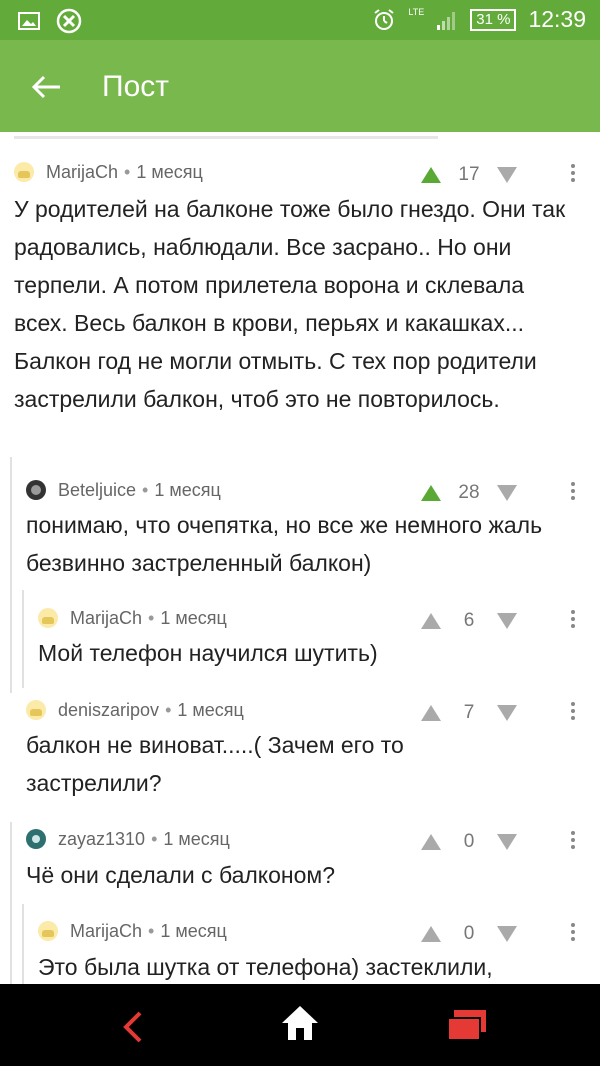 The width and height of the screenshot is (600, 1066). What do you see at coordinates (416, 11) in the screenshot?
I see `lte-label: LTE` at bounding box center [416, 11].